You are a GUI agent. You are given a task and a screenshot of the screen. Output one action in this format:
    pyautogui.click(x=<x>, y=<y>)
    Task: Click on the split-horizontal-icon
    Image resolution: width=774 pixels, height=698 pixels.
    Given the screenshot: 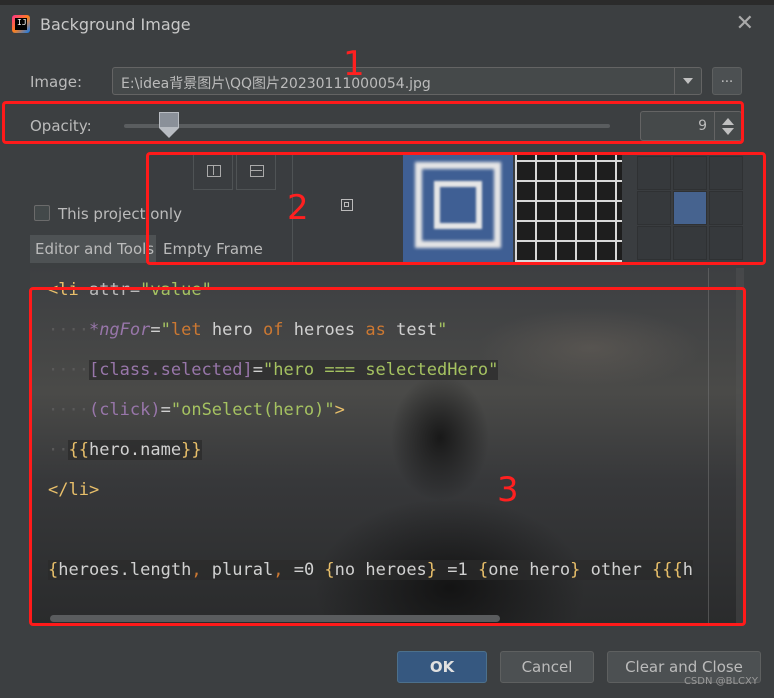 What is the action you would take?
    pyautogui.click(x=257, y=171)
    